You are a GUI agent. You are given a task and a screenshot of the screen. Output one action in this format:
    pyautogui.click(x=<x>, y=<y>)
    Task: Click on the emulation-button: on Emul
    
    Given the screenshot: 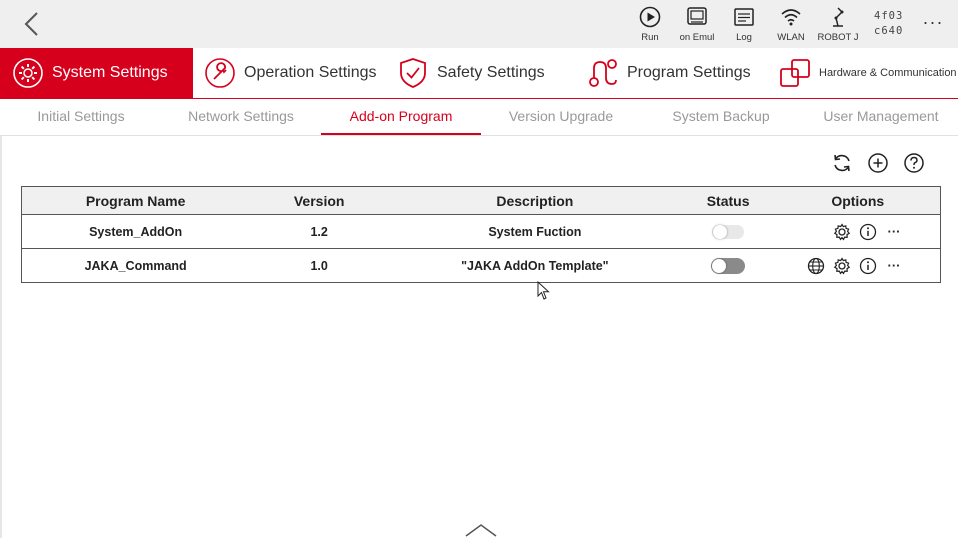 What is the action you would take?
    pyautogui.click(x=697, y=25)
    